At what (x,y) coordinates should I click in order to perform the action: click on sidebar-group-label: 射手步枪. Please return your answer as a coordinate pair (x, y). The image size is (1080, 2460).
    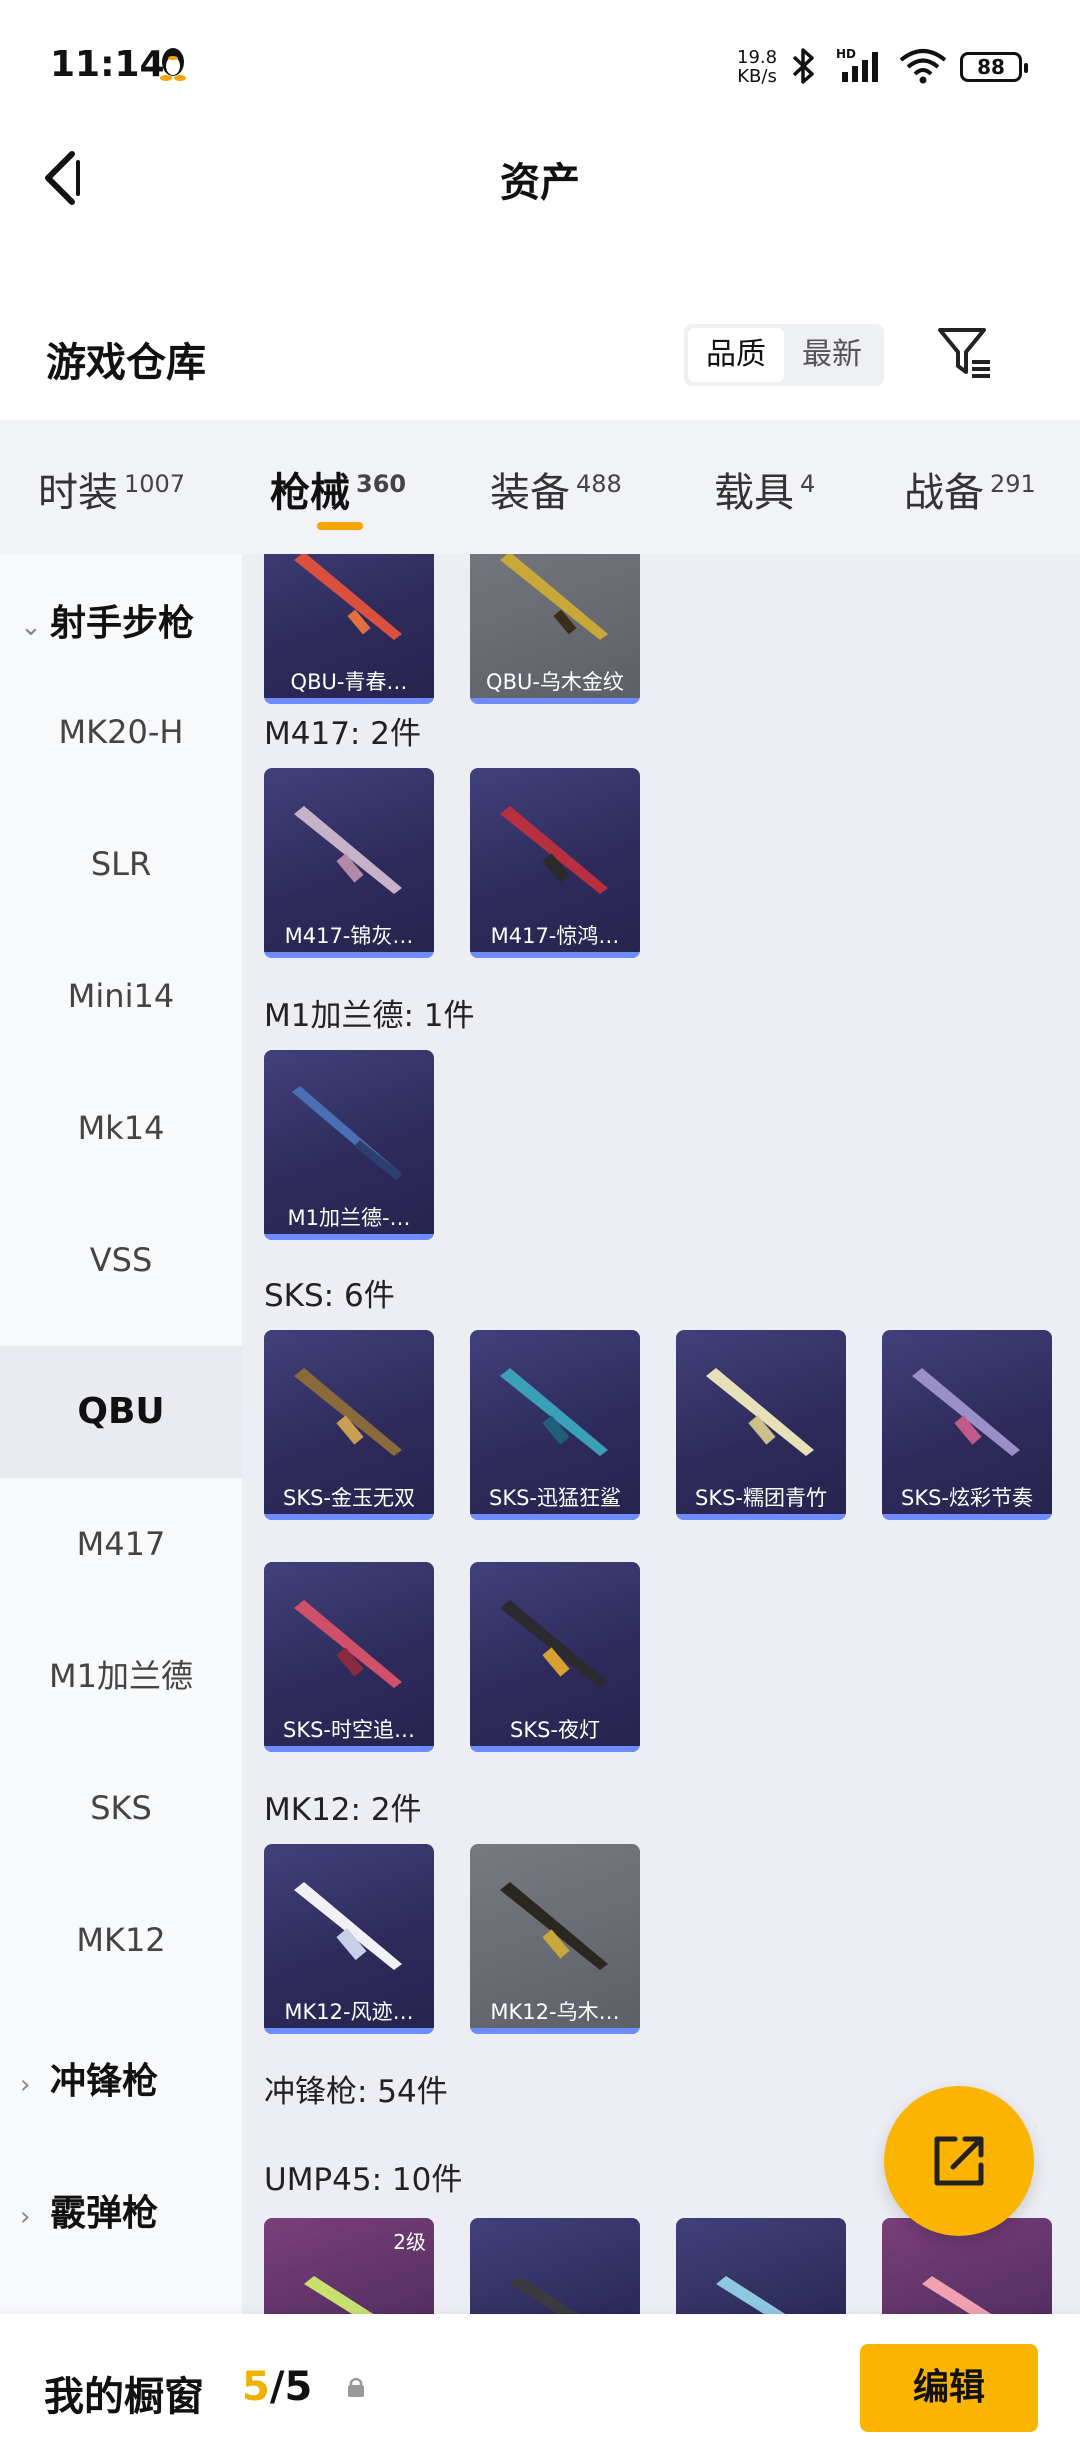
    Looking at the image, I should click on (122, 623).